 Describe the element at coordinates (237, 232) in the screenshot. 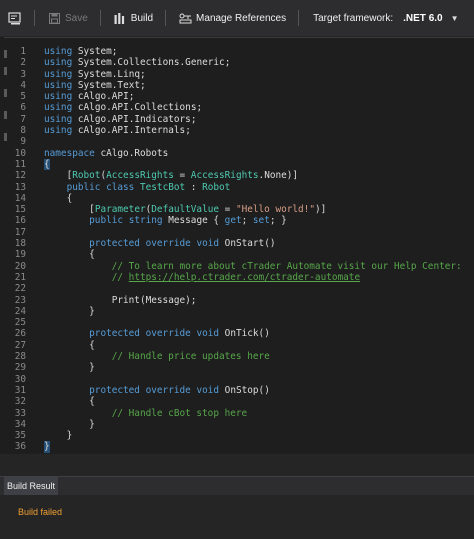

I see `code-line: 17` at that location.